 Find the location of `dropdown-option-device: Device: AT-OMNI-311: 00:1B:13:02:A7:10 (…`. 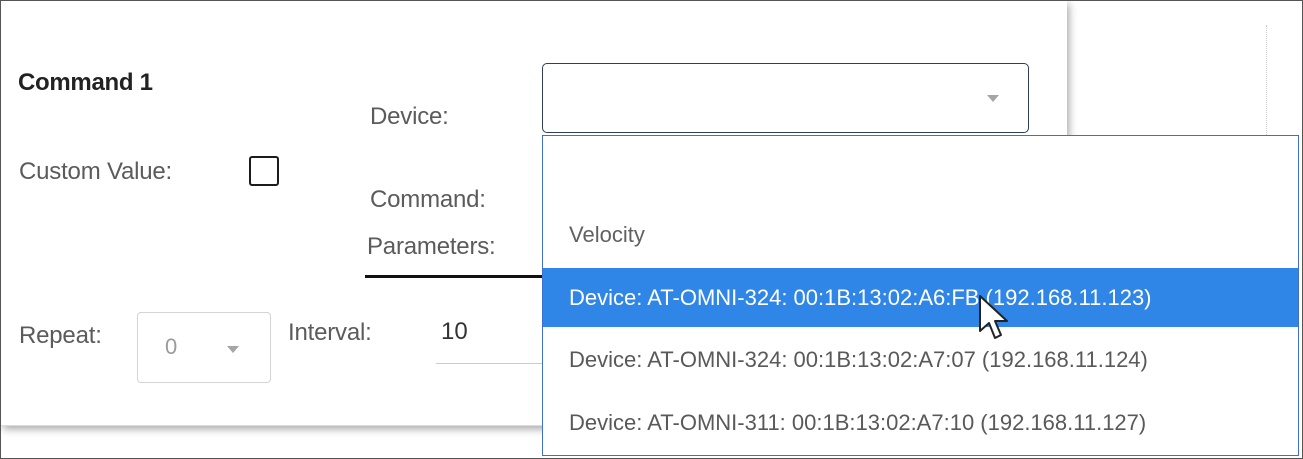

dropdown-option-device: Device: AT-OMNI-311: 00:1B:13:02:A7:10 (… is located at coordinates (920, 423).